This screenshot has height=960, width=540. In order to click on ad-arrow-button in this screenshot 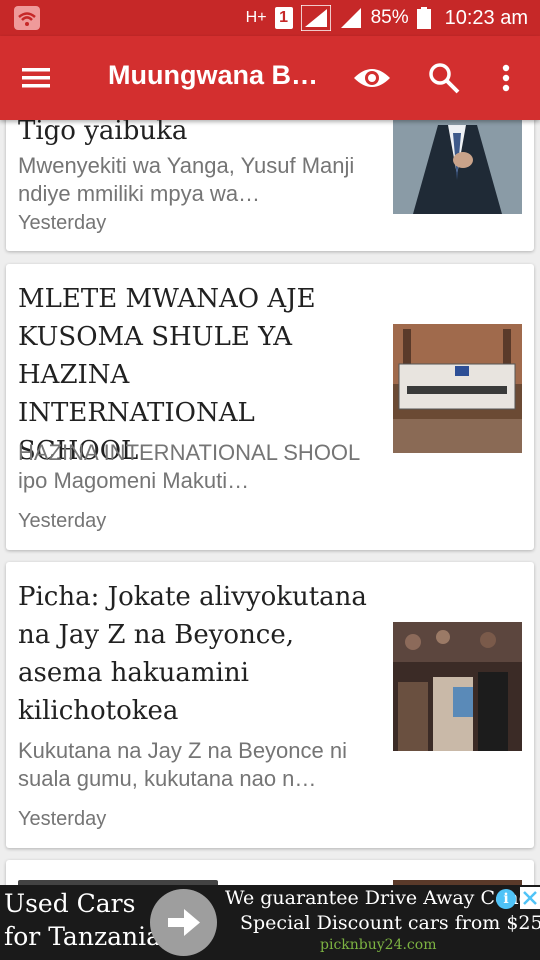, I will do `click(183, 922)`.